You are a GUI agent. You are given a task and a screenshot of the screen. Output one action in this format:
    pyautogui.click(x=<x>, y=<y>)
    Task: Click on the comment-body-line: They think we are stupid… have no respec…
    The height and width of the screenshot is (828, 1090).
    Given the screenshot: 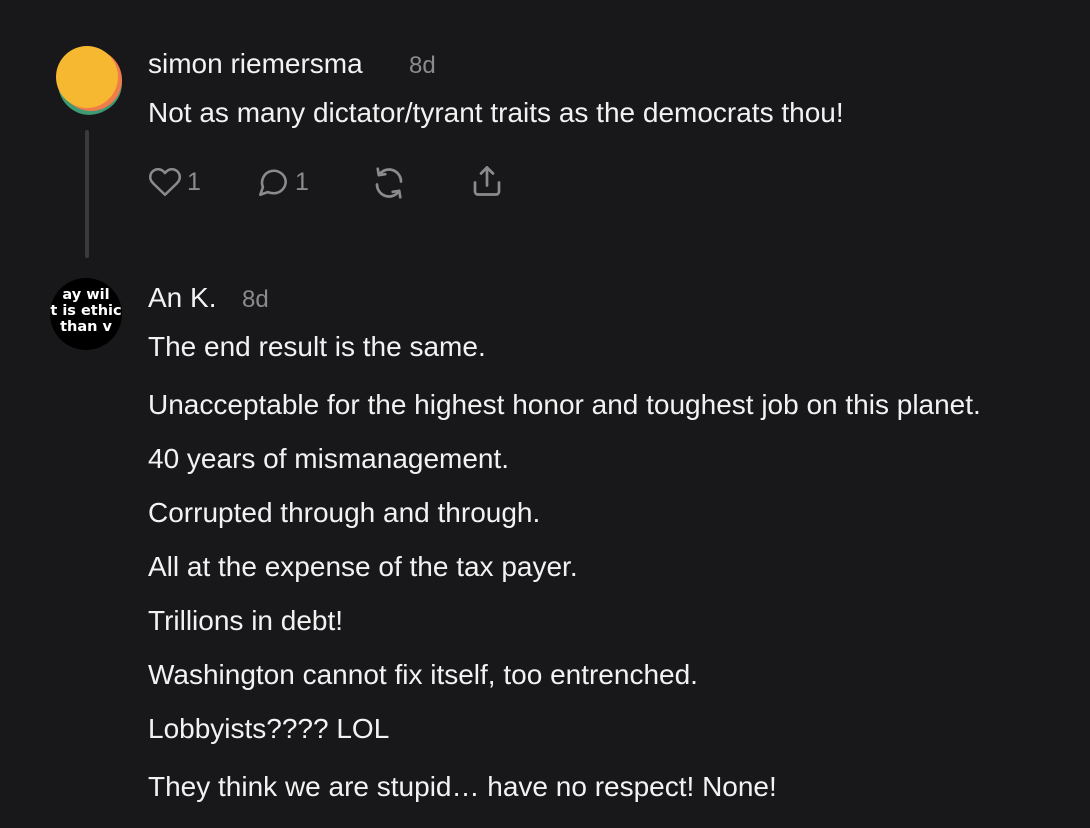 What is the action you would take?
    pyautogui.click(x=462, y=786)
    